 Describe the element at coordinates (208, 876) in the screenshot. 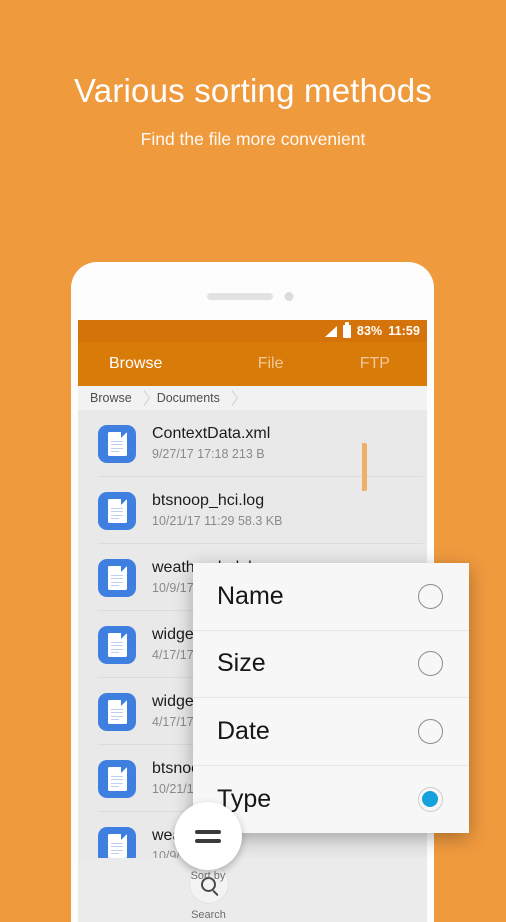

I see `sort-by-label: Sort by` at that location.